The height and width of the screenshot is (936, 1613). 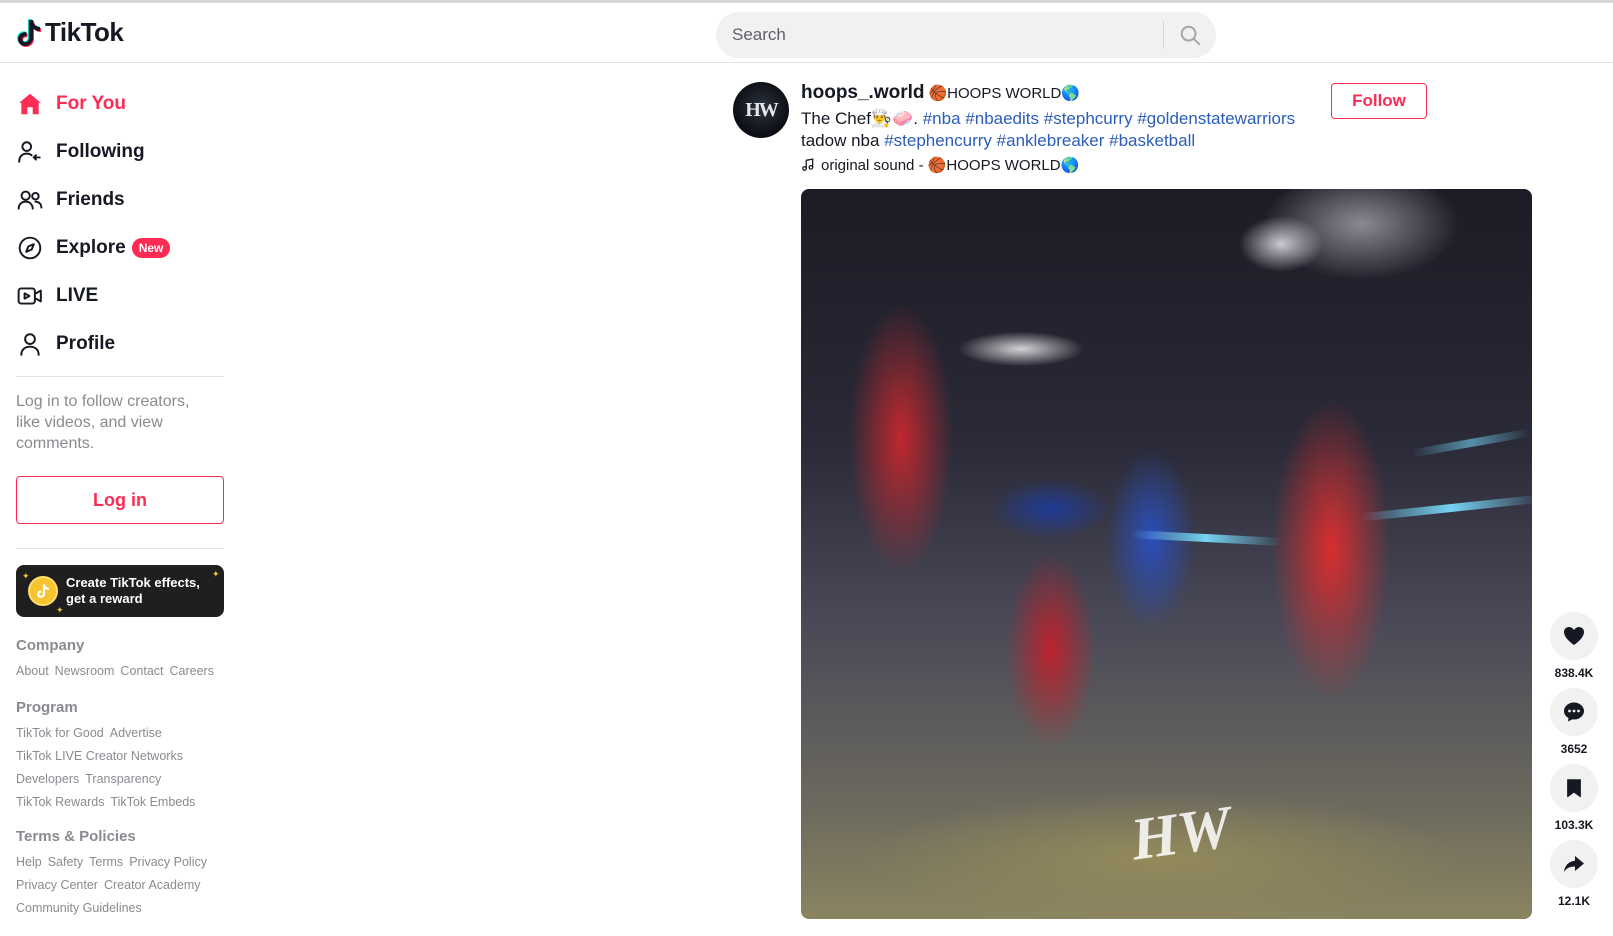 I want to click on author-nickname: 🏀HOOPS WORLD🌎, so click(x=1004, y=93).